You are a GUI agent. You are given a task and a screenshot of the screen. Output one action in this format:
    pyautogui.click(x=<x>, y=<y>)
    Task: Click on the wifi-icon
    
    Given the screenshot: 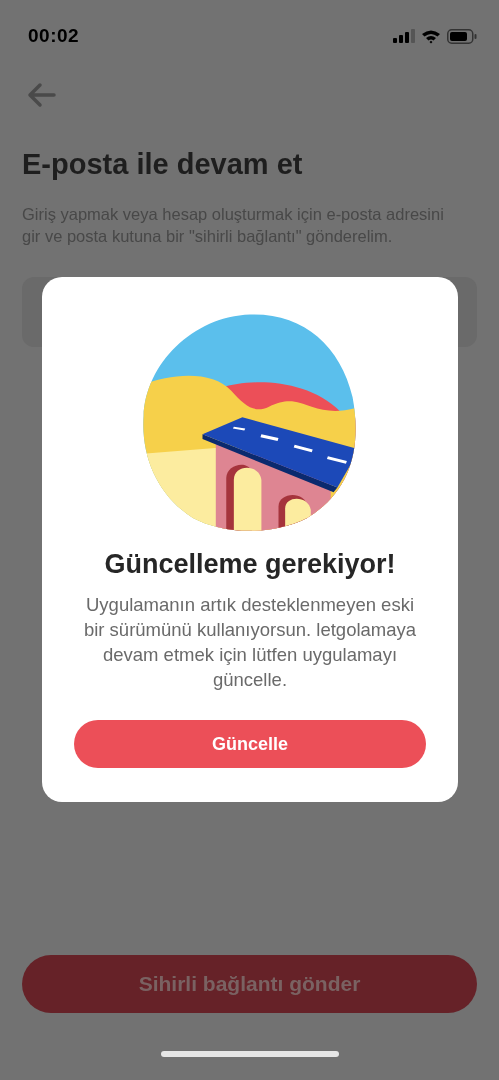 What is the action you would take?
    pyautogui.click(x=431, y=36)
    